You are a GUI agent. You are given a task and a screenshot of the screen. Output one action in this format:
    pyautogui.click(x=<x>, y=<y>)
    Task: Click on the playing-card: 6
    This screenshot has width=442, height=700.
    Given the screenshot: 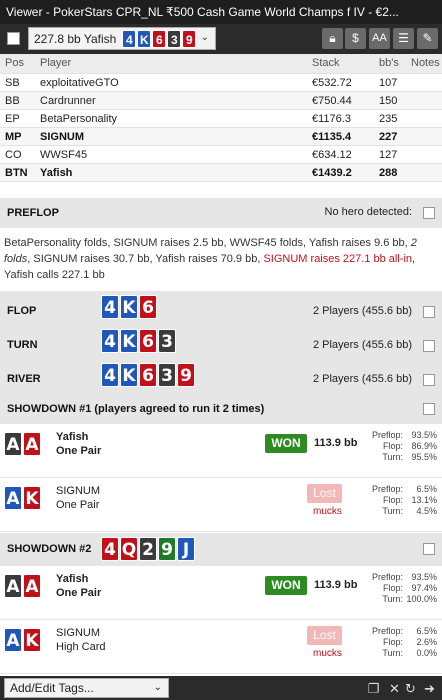 What is the action you would take?
    pyautogui.click(x=159, y=38)
    